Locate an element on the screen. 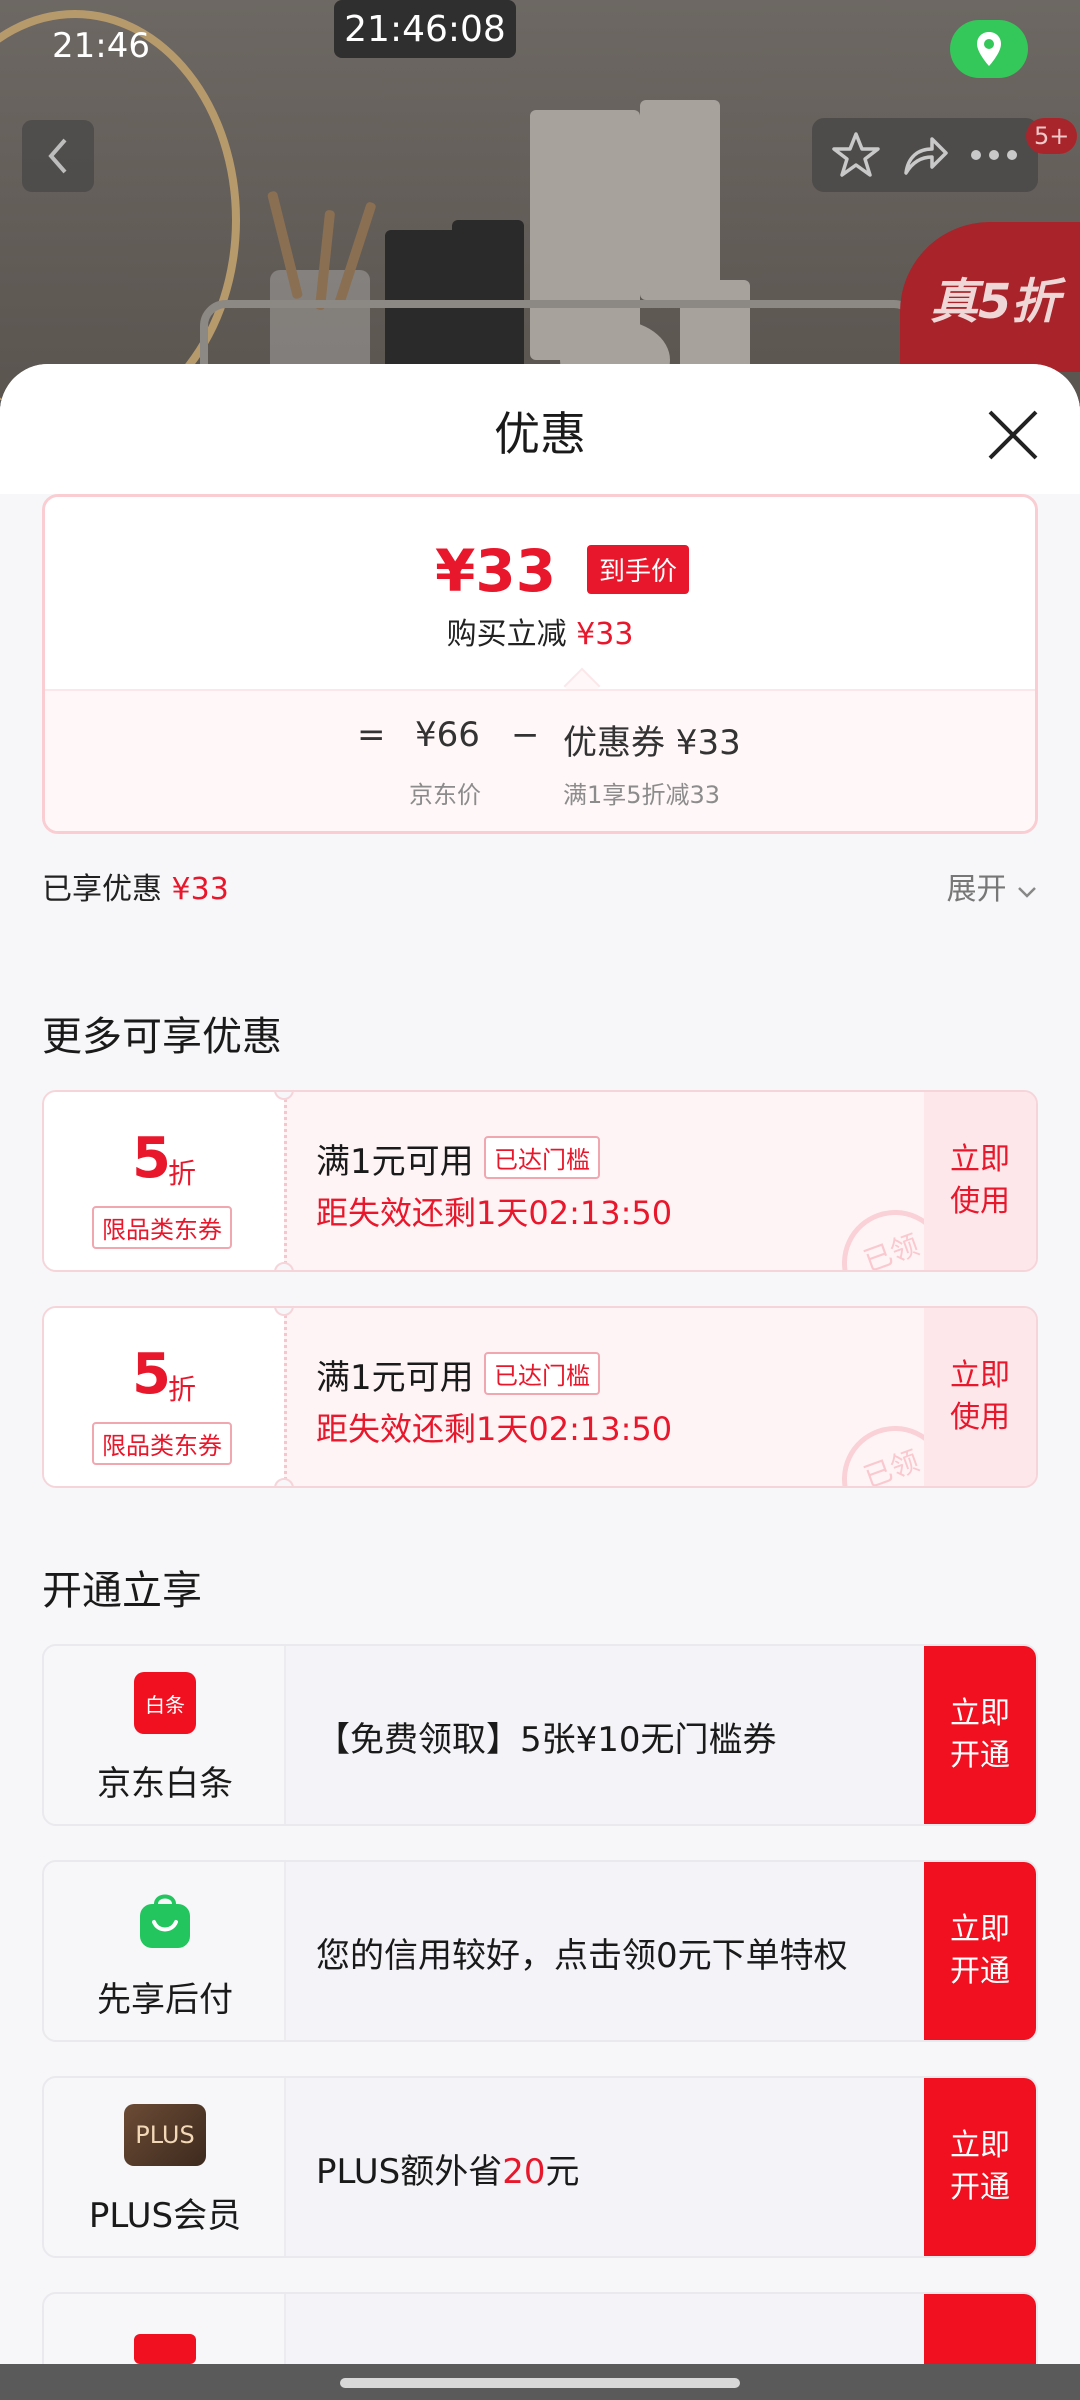 This screenshot has width=1080, height=2400. location-indicator is located at coordinates (989, 49).